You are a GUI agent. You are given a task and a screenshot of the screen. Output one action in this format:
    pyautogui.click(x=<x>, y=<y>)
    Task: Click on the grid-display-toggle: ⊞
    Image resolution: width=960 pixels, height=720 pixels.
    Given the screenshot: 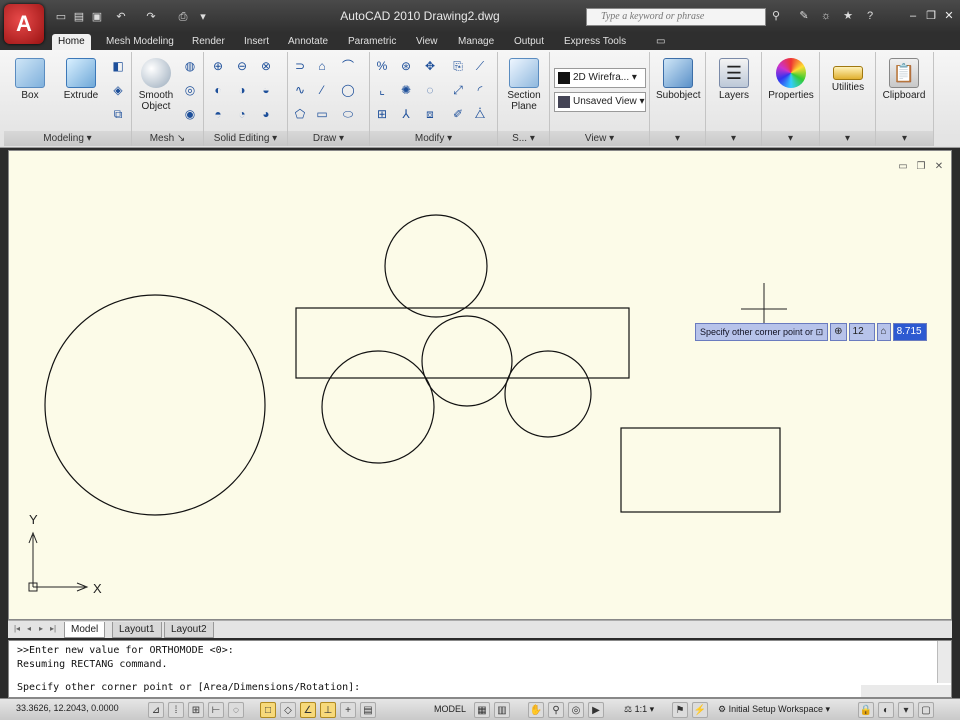 What is the action you would take?
    pyautogui.click(x=196, y=710)
    